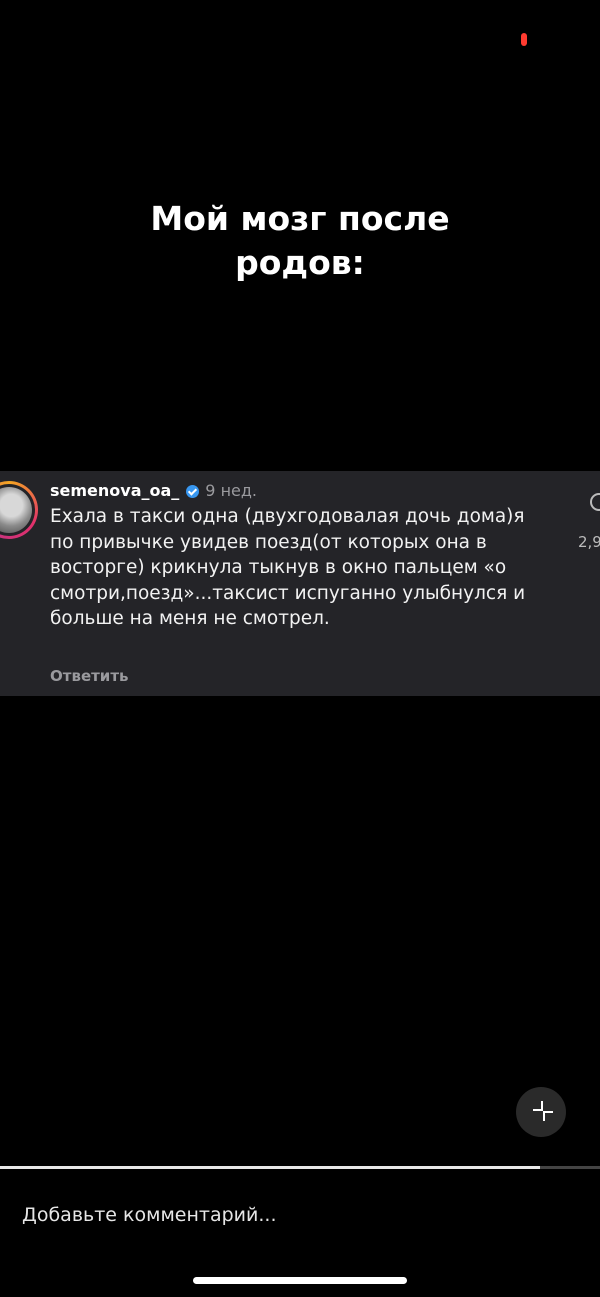 The height and width of the screenshot is (1297, 600). What do you see at coordinates (16, 510) in the screenshot?
I see `avatar-photo` at bounding box center [16, 510].